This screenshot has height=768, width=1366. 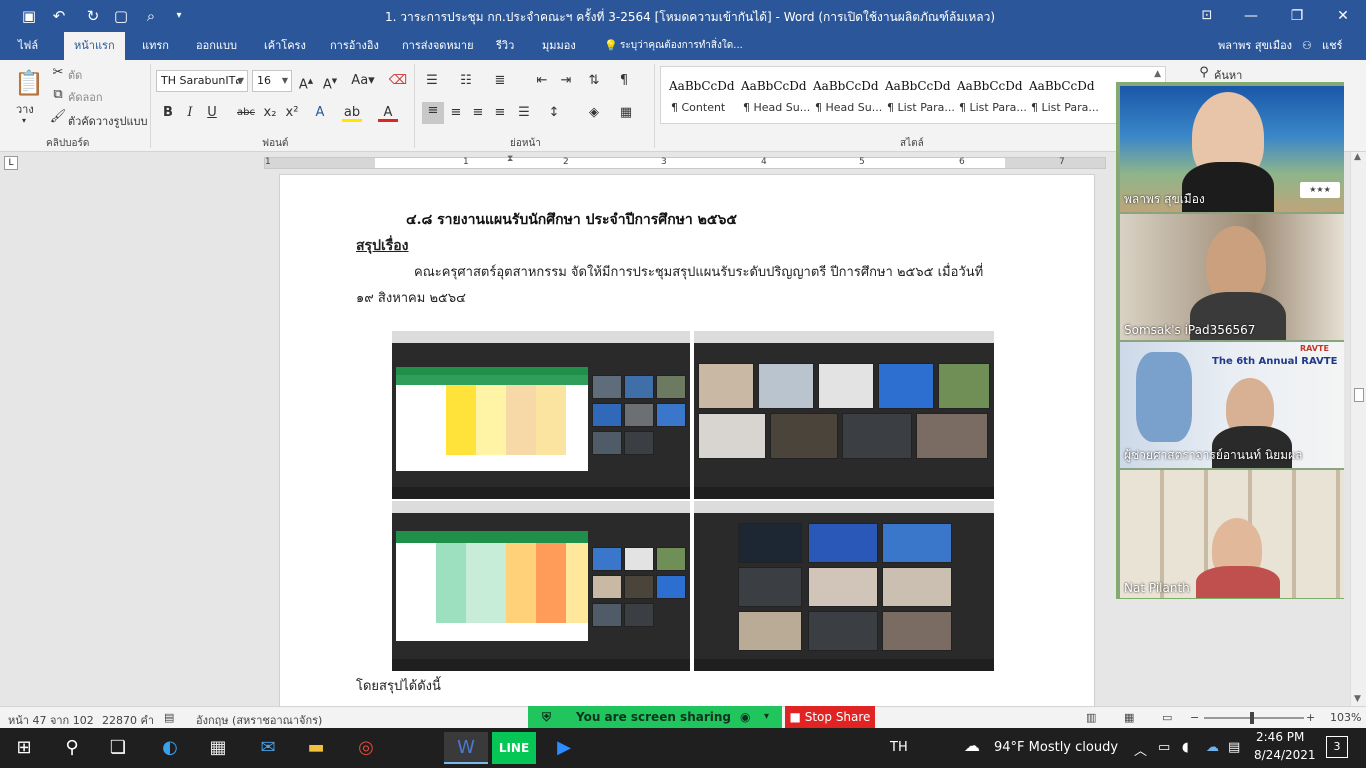 I want to click on format-painter-button: ตัวคัดวางรูปแบบ, so click(x=108, y=121).